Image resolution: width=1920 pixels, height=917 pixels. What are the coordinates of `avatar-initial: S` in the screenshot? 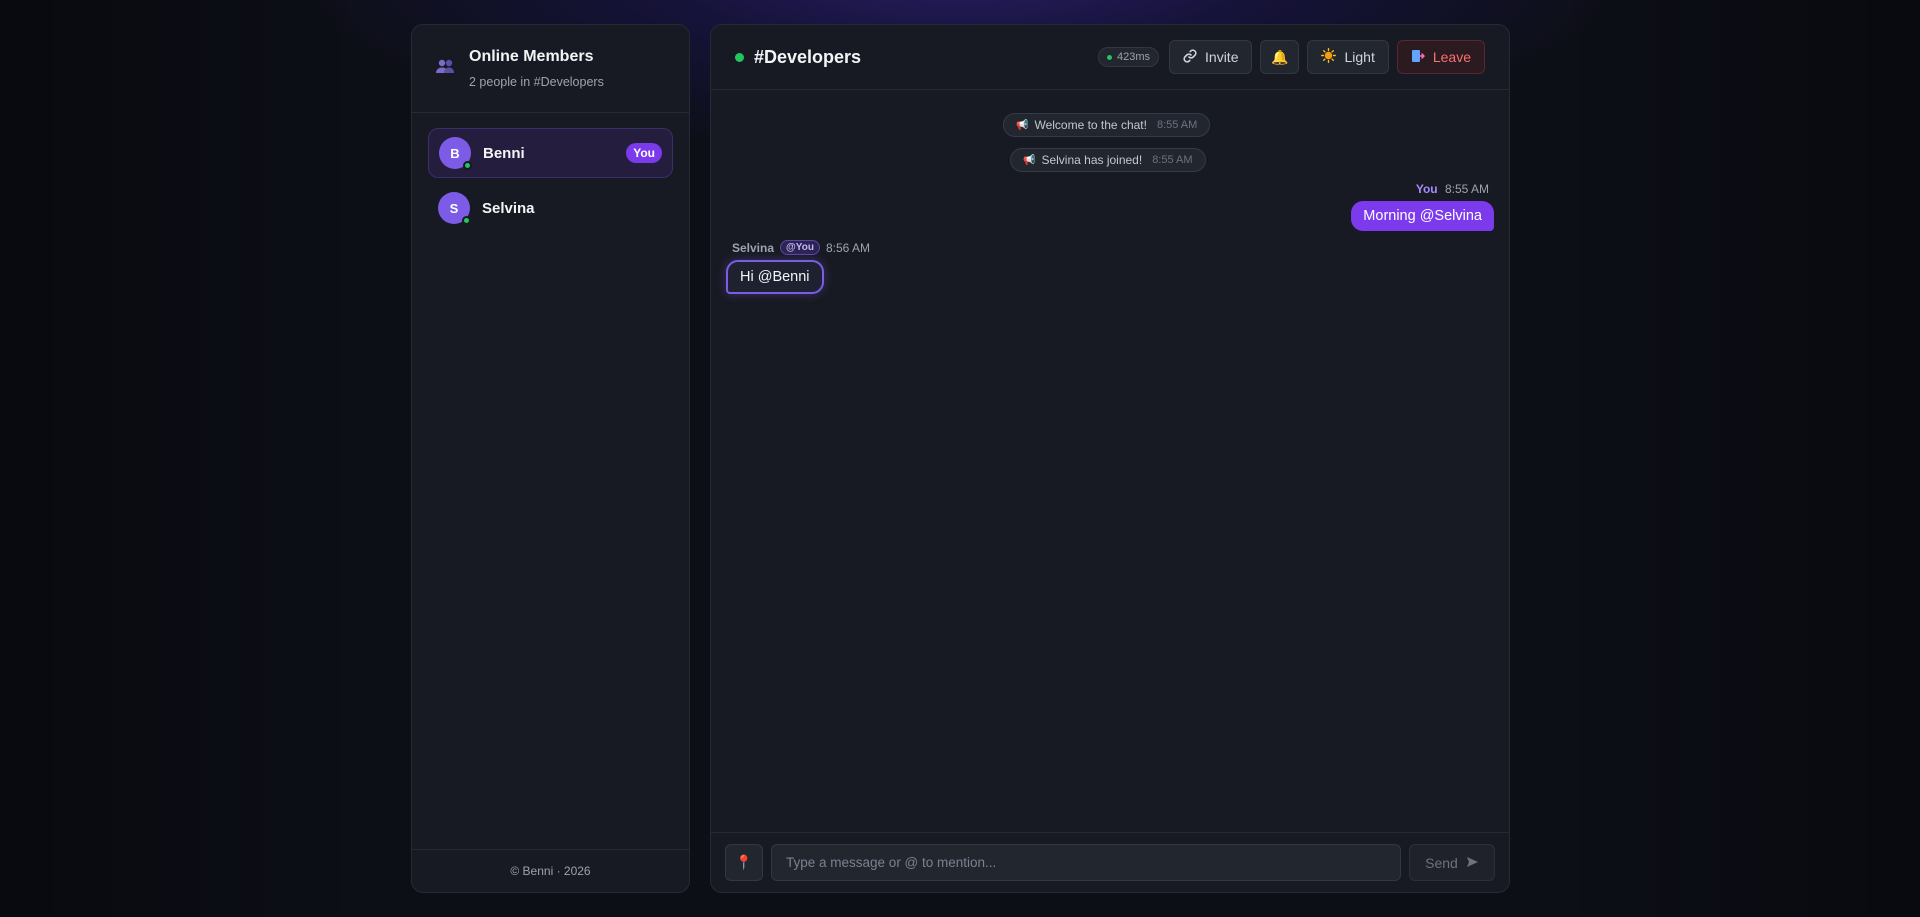 It's located at (454, 208).